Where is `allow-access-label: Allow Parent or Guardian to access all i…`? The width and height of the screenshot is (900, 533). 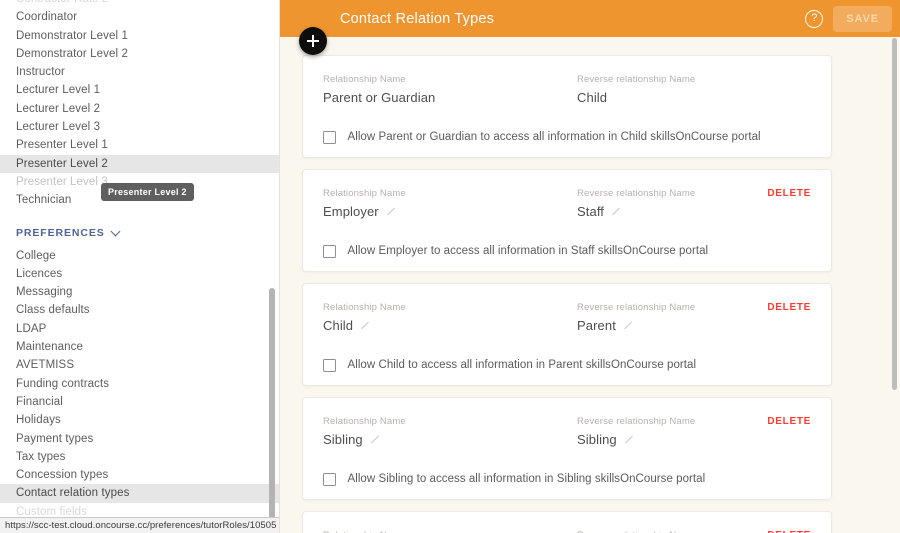
allow-access-label: Allow Parent or Guardian to access all i… is located at coordinates (554, 137).